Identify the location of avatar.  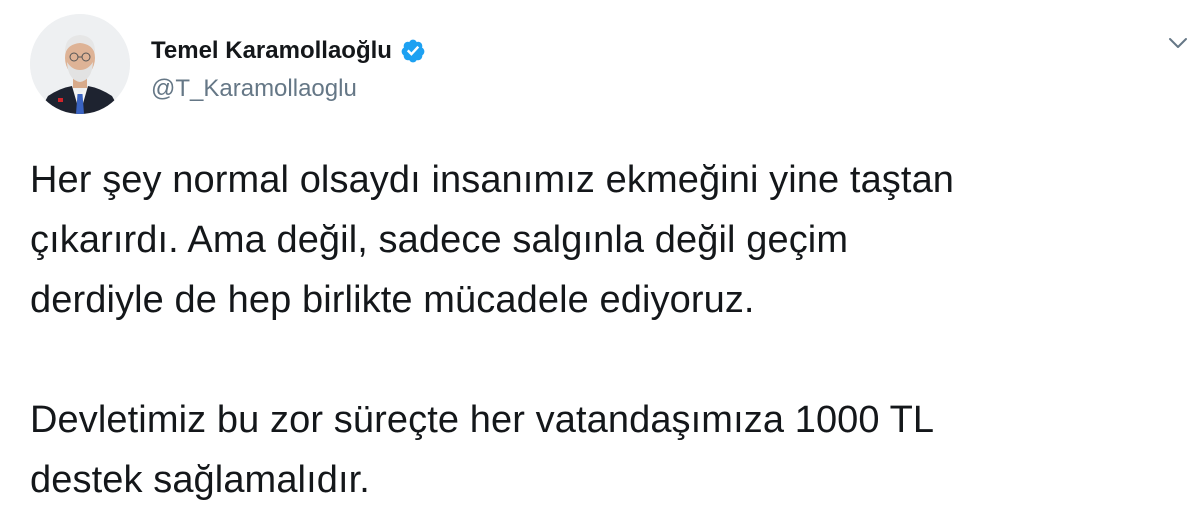
(80, 64).